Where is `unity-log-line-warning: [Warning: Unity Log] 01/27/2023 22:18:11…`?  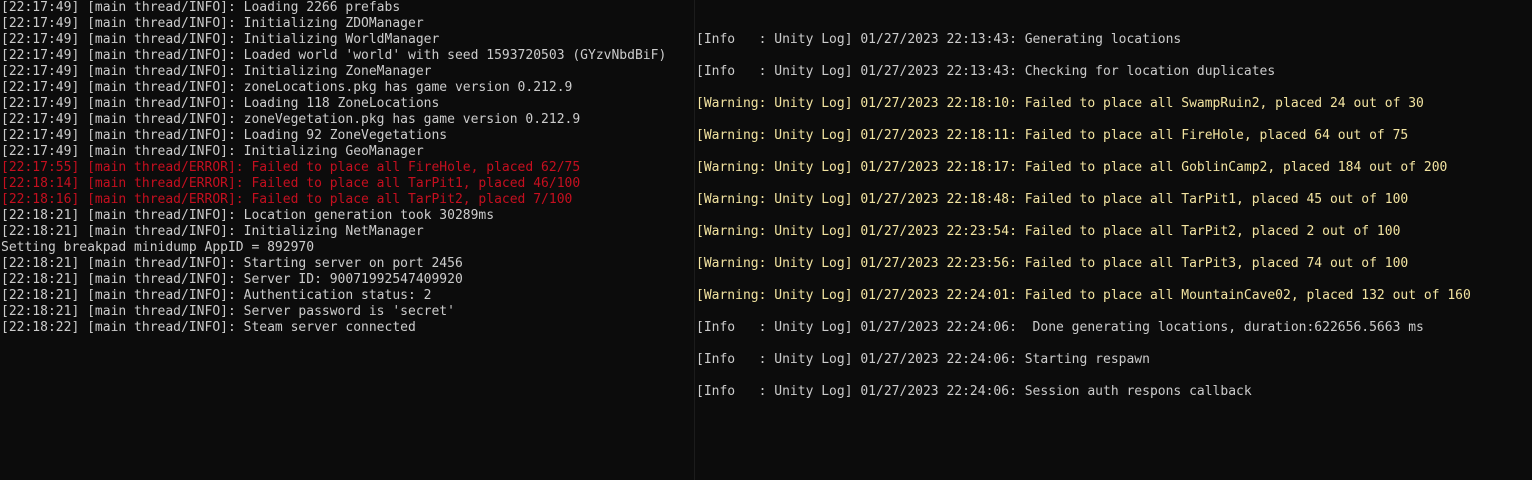 unity-log-line-warning: [Warning: Unity Log] 01/27/2023 22:18:11… is located at coordinates (1052, 135).